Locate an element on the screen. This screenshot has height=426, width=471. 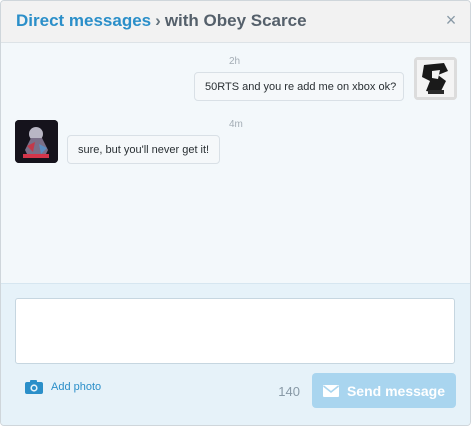
sent-message-bubble: 50RTS and you re add me on xbox ok? is located at coordinates (299, 86).